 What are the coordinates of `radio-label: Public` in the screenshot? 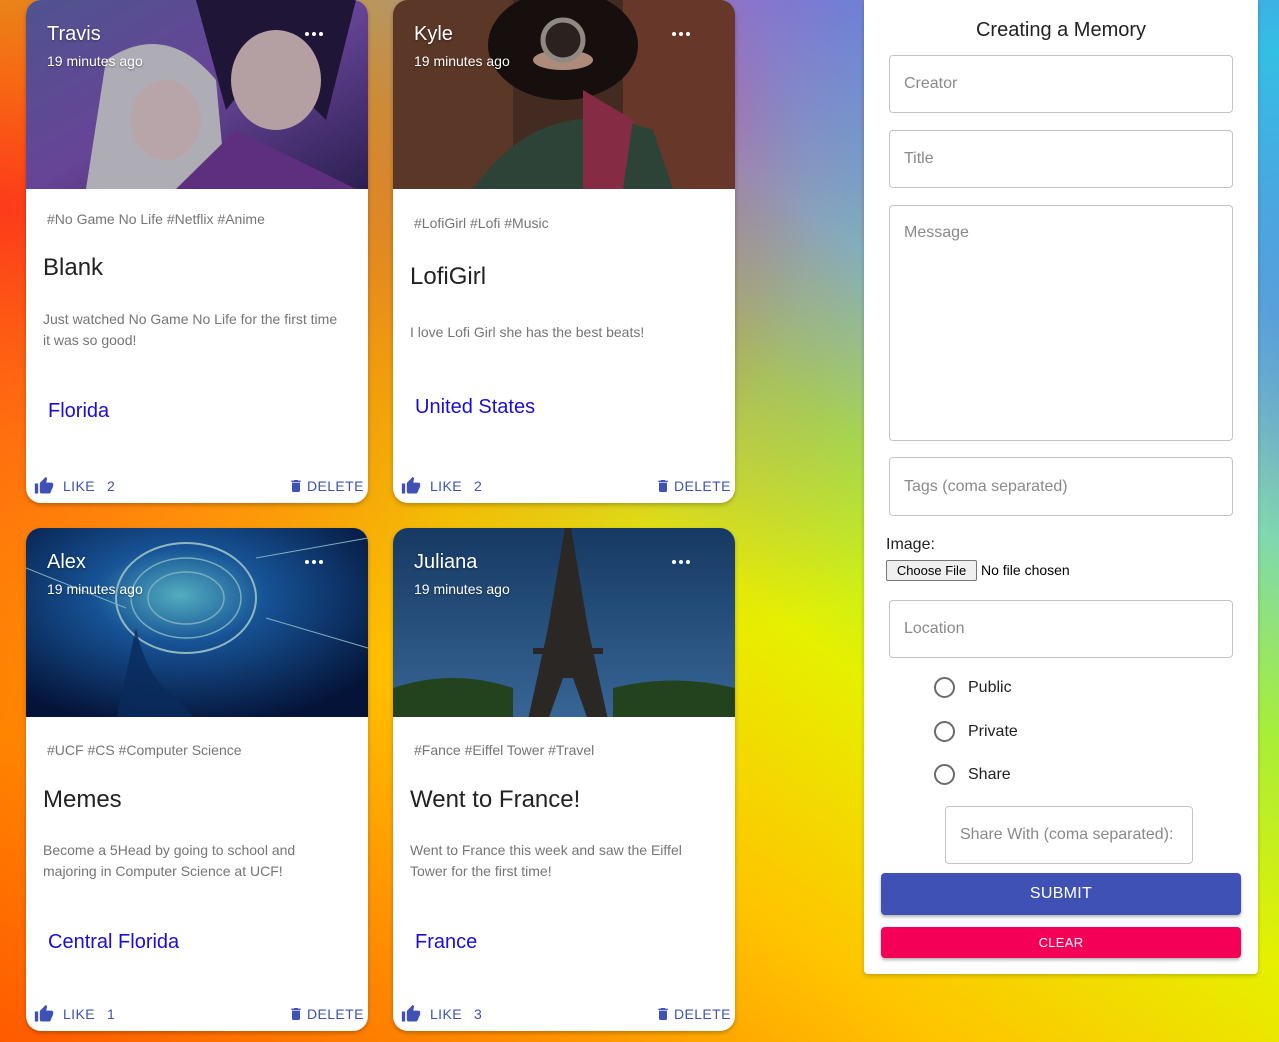 It's located at (990, 687).